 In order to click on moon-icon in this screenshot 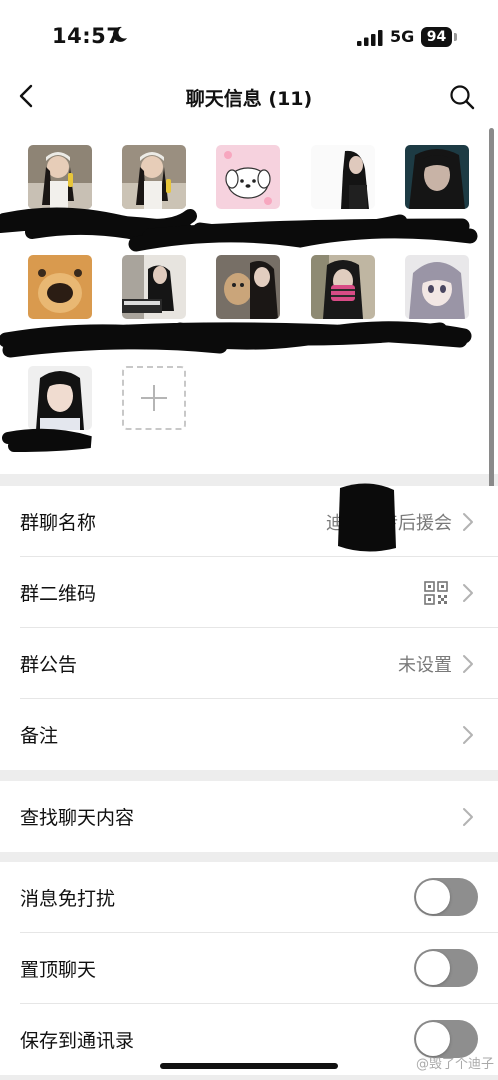, I will do `click(119, 34)`.